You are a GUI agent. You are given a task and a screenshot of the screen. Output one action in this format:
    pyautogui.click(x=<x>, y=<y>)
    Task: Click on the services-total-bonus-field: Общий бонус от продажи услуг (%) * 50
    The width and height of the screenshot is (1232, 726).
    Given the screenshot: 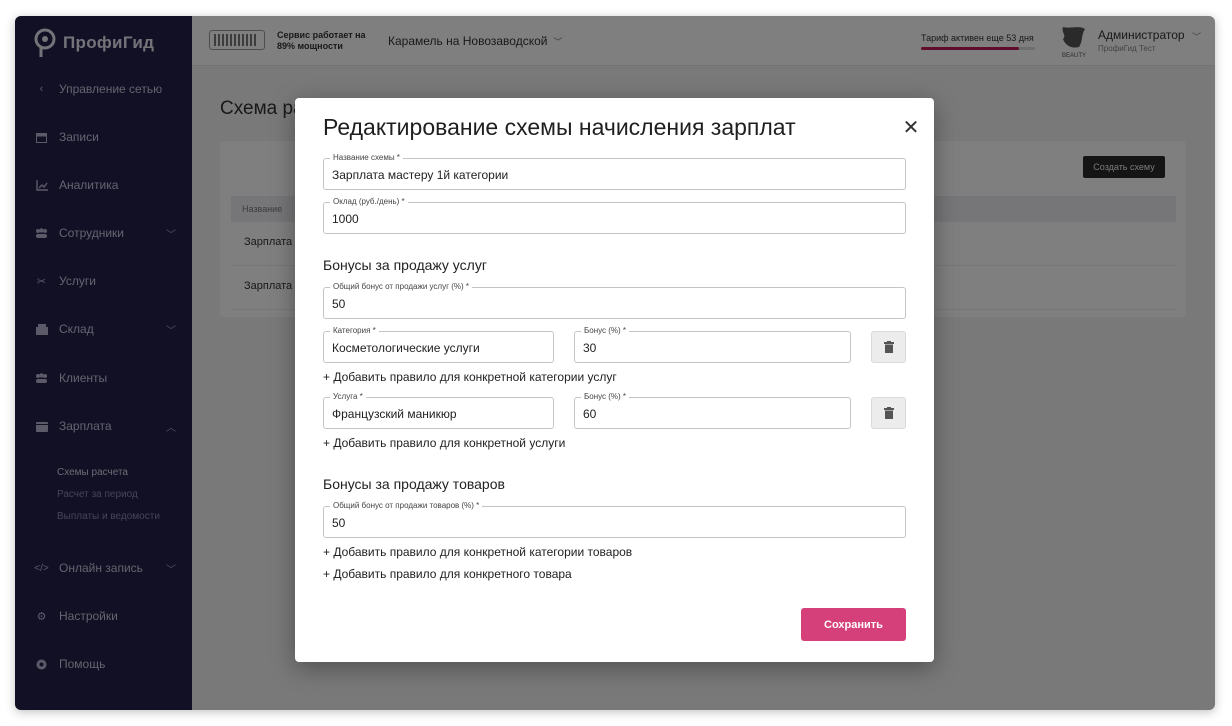 What is the action you would take?
    pyautogui.click(x=614, y=300)
    